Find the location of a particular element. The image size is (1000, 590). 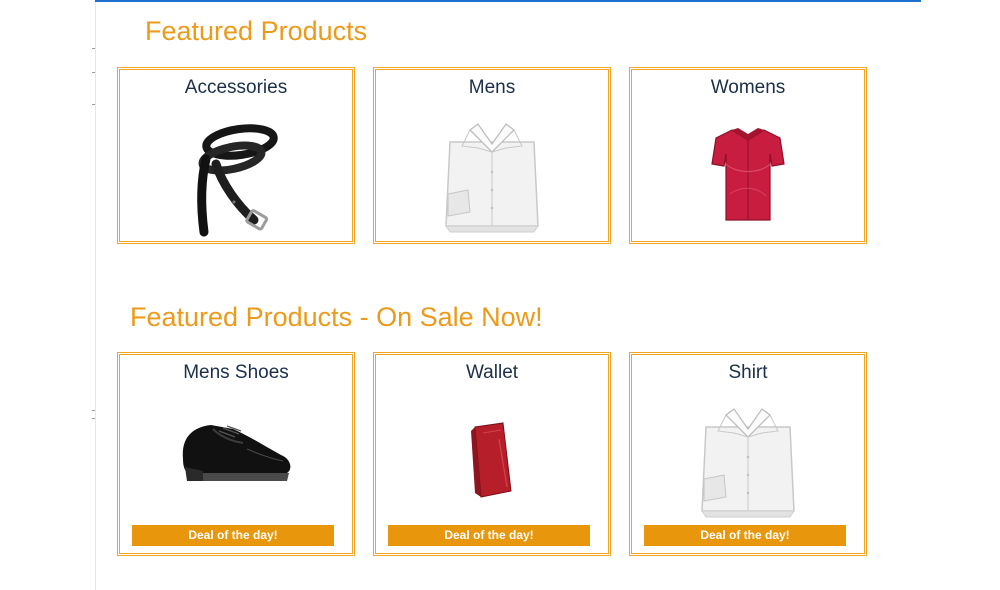

product-card-womens: Womens is located at coordinates (748, 155).